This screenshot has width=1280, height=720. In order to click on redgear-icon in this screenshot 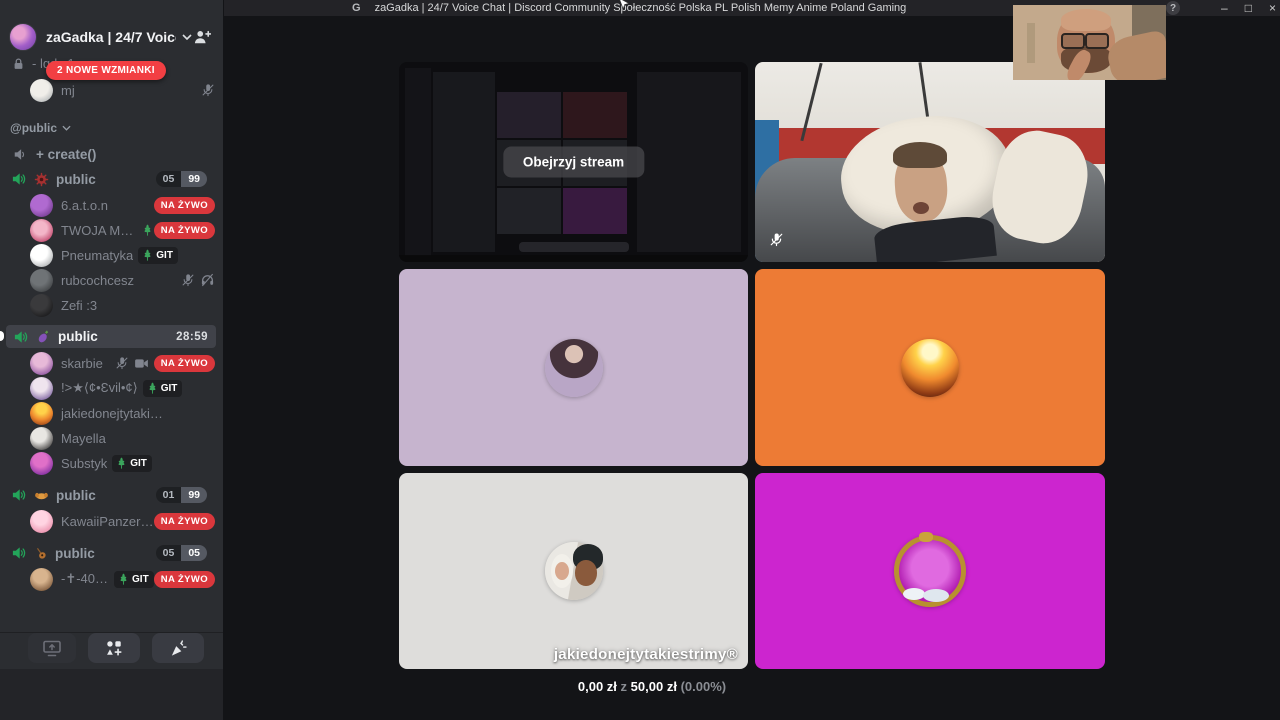, I will do `click(41, 179)`.